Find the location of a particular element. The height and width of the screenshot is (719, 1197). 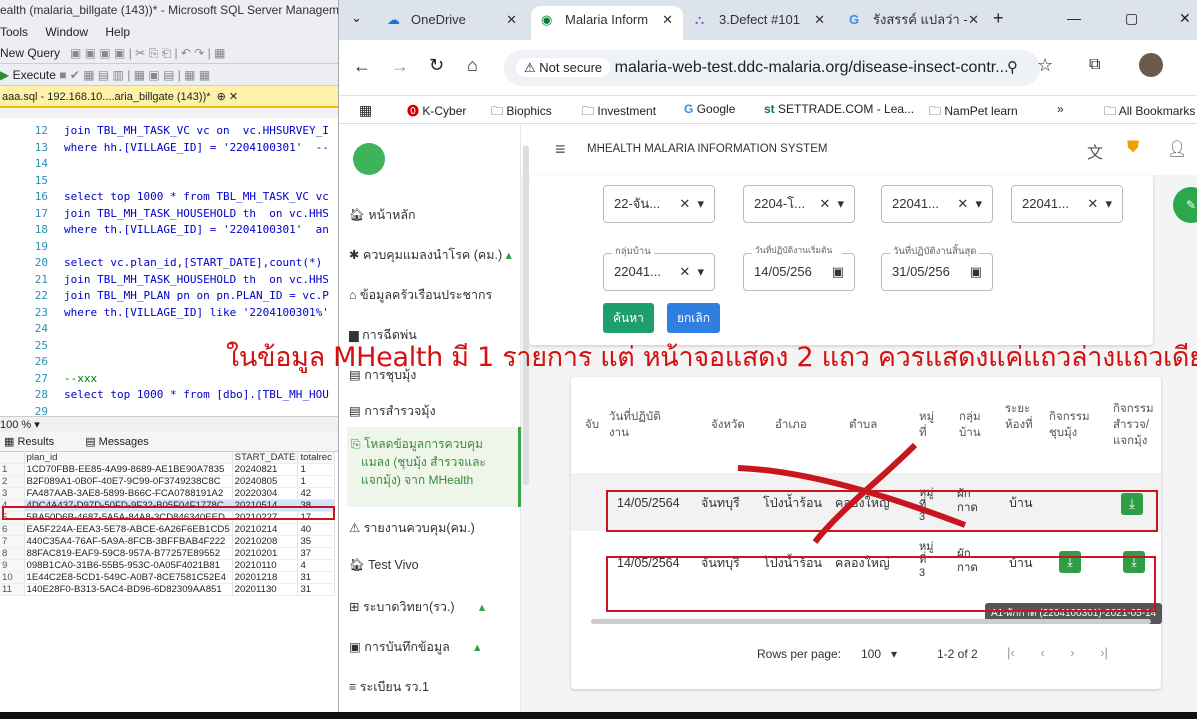

strike-overlay is located at coordinates (852, 493).